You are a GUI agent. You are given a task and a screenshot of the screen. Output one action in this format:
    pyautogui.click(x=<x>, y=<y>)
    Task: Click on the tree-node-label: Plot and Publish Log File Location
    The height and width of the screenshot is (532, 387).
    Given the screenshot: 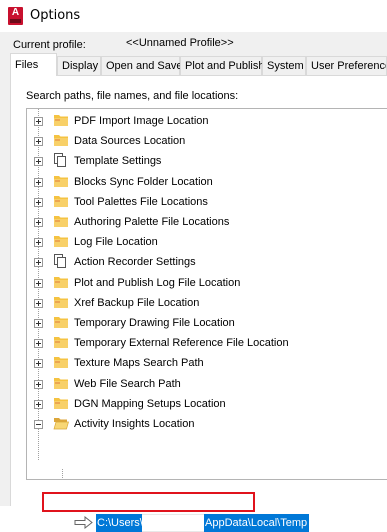 What is the action you would take?
    pyautogui.click(x=157, y=282)
    